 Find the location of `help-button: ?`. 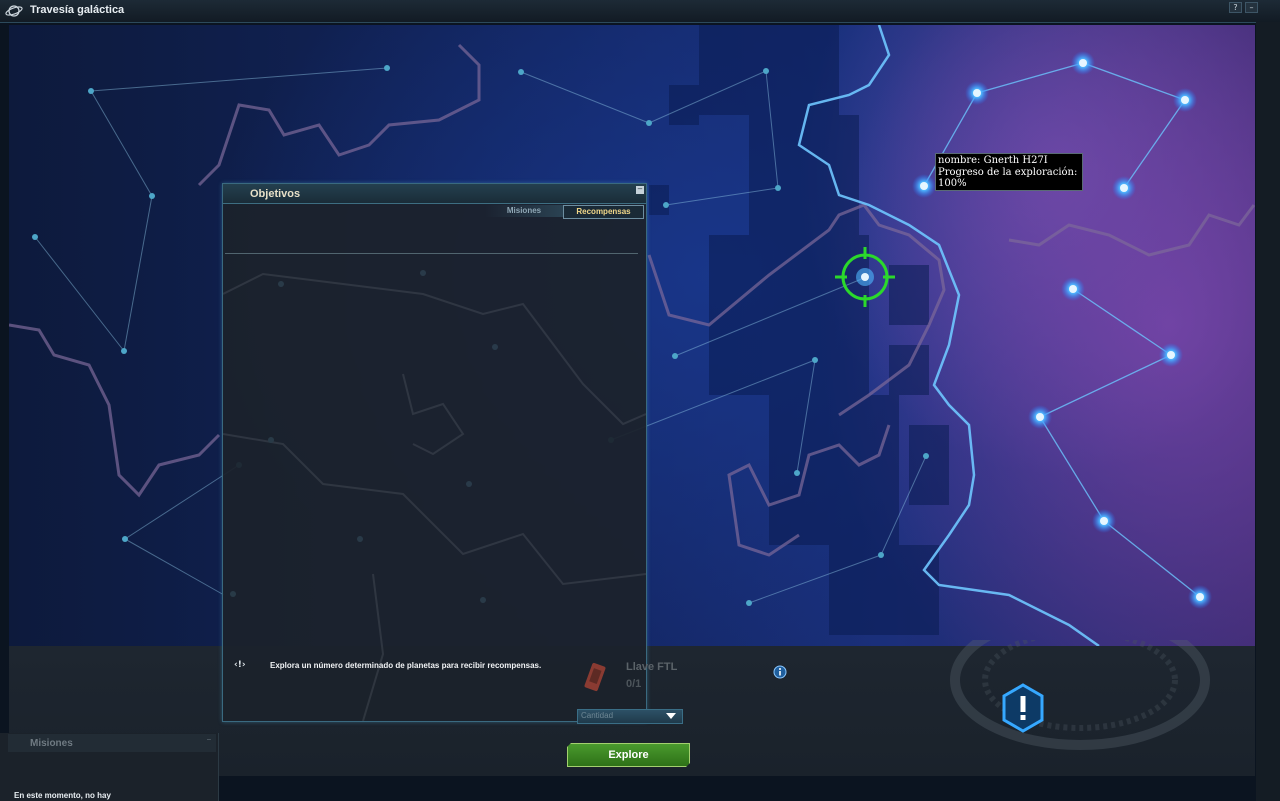

help-button: ? is located at coordinates (1235, 7).